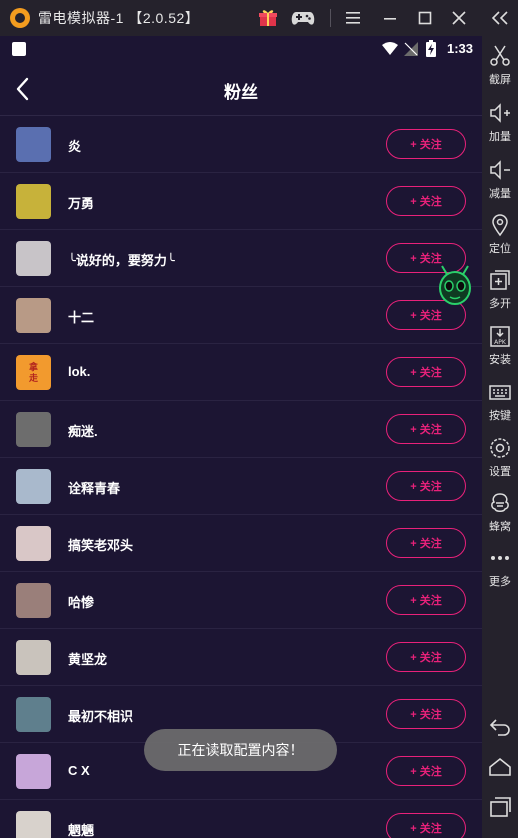  What do you see at coordinates (500, 18) in the screenshot?
I see `collapse-sidebar-icon` at bounding box center [500, 18].